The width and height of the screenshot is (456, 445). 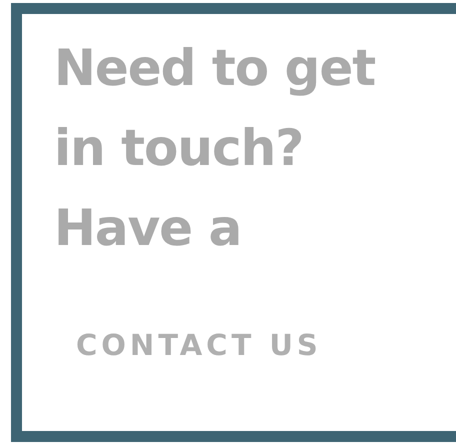 What do you see at coordinates (148, 228) in the screenshot?
I see `subheading: Have a` at bounding box center [148, 228].